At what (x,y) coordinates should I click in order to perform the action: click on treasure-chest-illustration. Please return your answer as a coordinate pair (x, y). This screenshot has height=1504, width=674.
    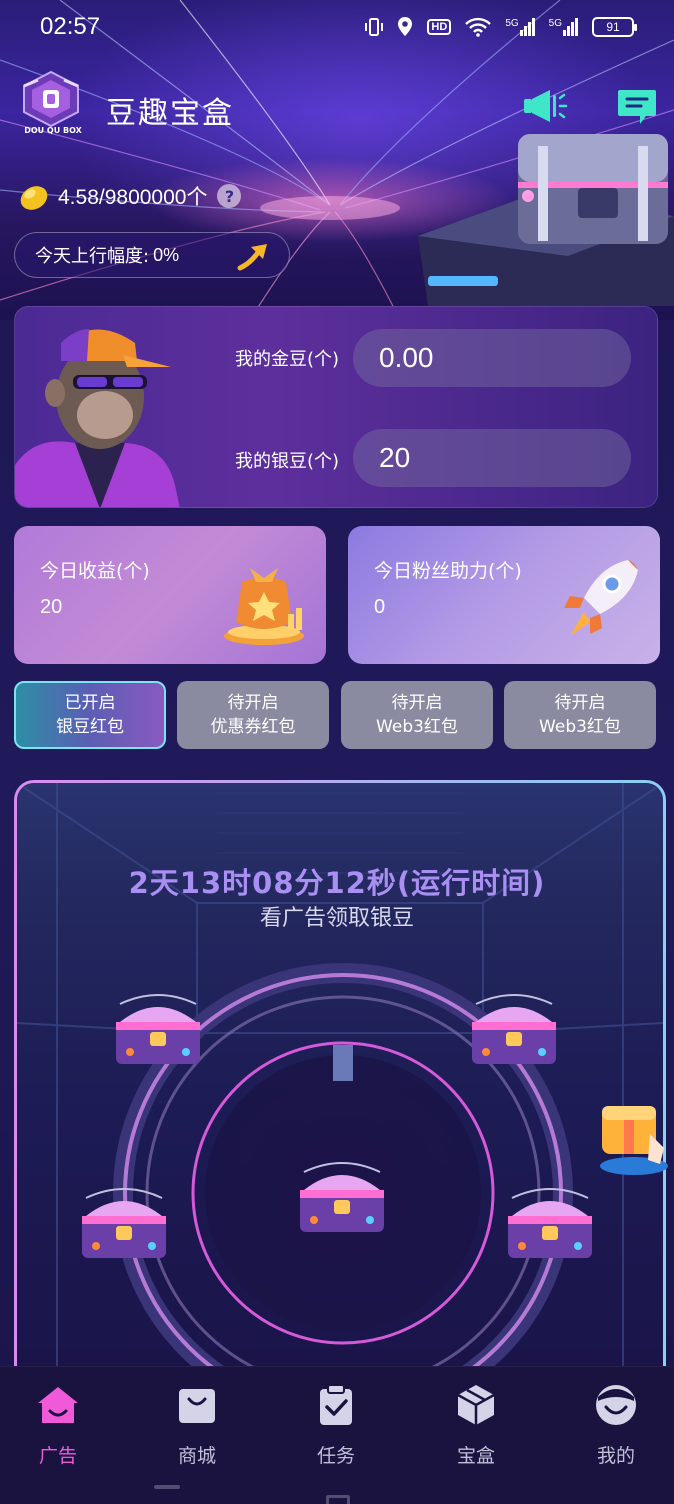
    Looking at the image, I should click on (546, 220).